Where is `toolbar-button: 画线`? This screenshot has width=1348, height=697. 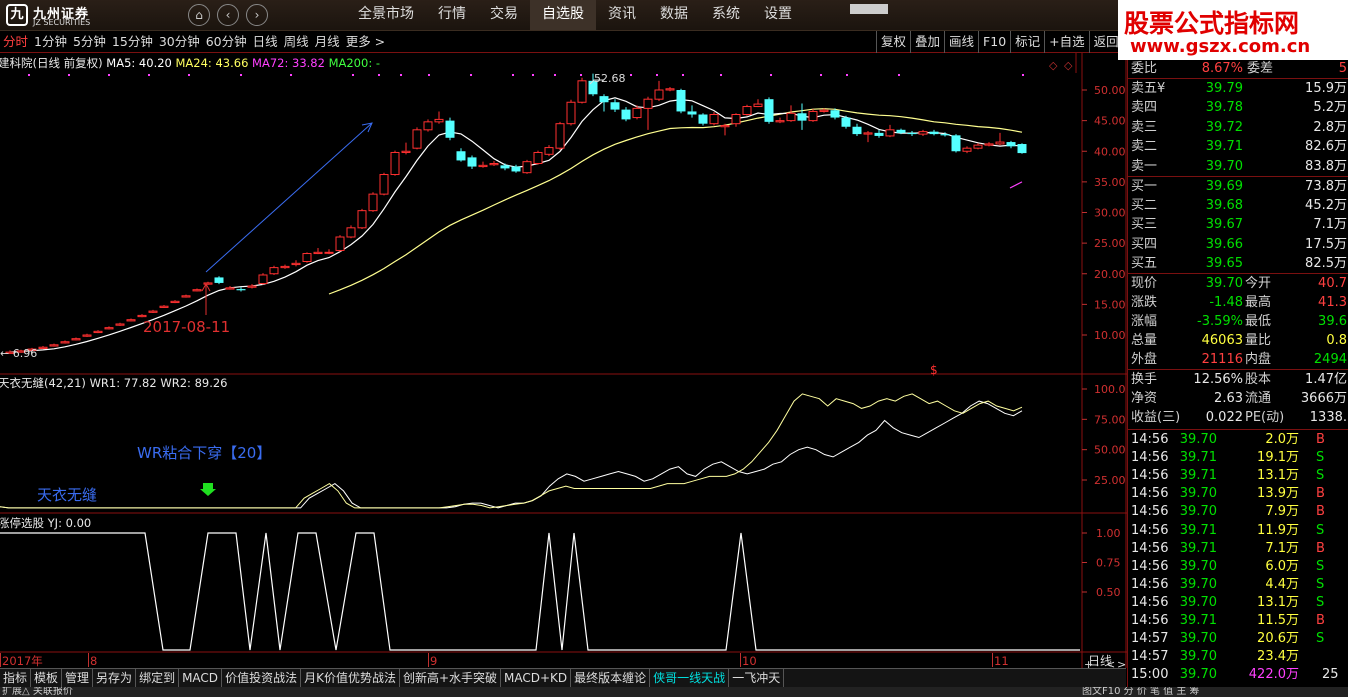 toolbar-button: 画线 is located at coordinates (961, 42).